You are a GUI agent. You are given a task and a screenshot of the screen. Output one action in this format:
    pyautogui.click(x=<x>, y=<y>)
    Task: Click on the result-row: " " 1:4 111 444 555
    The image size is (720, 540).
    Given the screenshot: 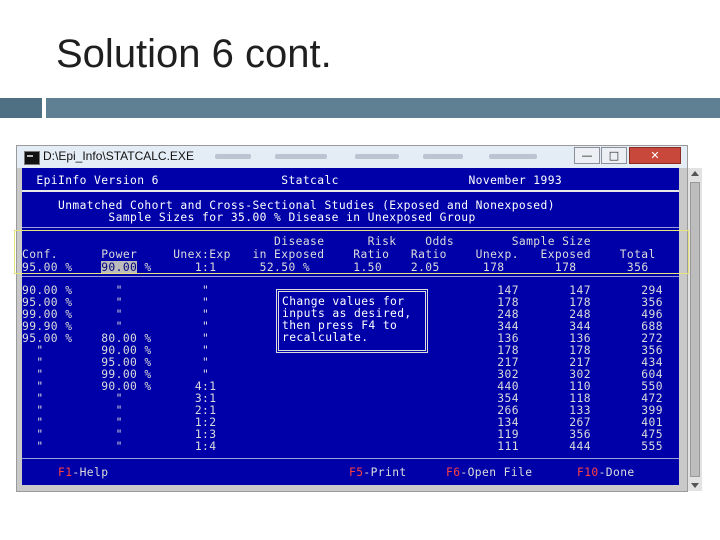 What is the action you would take?
    pyautogui.click(x=342, y=446)
    